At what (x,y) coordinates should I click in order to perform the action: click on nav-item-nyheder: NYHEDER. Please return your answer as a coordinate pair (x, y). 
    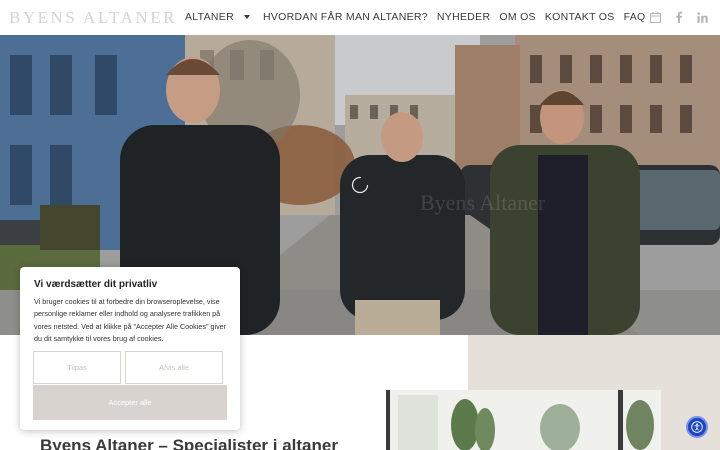
    Looking at the image, I should click on (463, 17).